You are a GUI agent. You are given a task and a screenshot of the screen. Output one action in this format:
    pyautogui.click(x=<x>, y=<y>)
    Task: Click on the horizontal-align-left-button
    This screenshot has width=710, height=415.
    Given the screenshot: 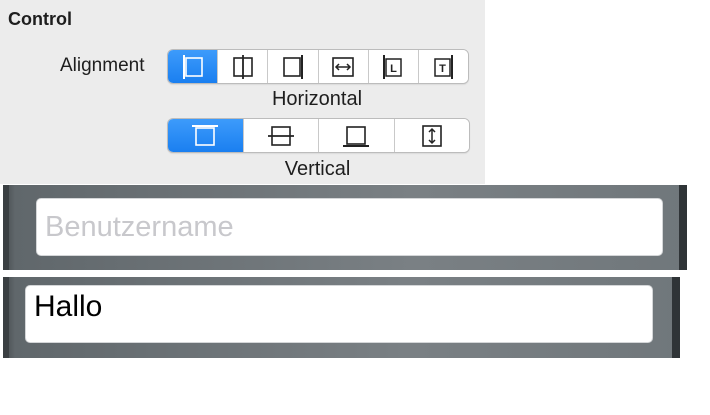 What is the action you would take?
    pyautogui.click(x=193, y=66)
    